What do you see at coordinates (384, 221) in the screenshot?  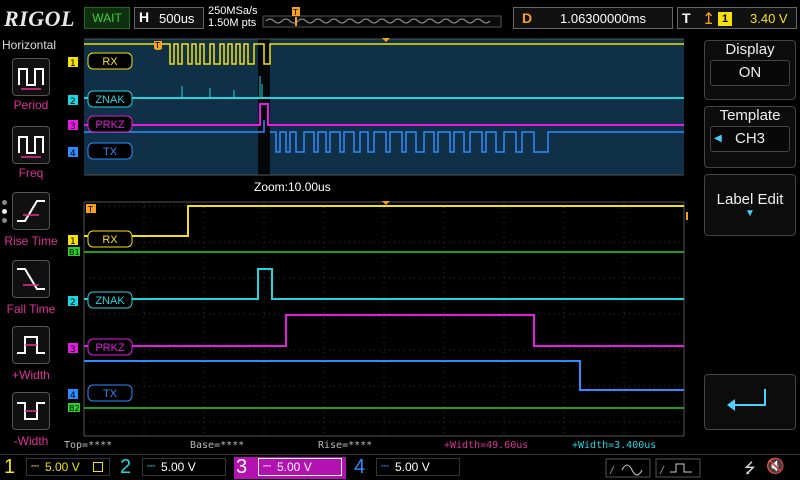 I see `zoom-ch1-trace` at bounding box center [384, 221].